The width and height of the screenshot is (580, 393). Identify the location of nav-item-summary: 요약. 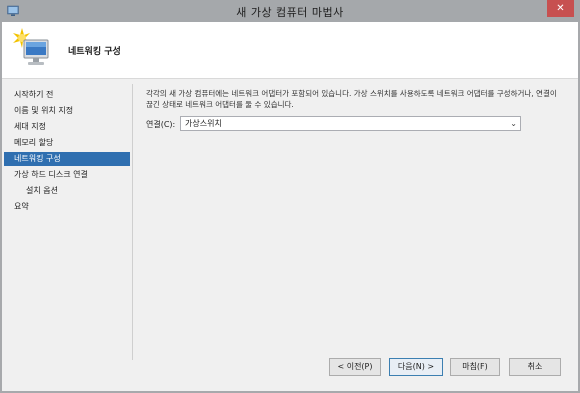
(67, 207).